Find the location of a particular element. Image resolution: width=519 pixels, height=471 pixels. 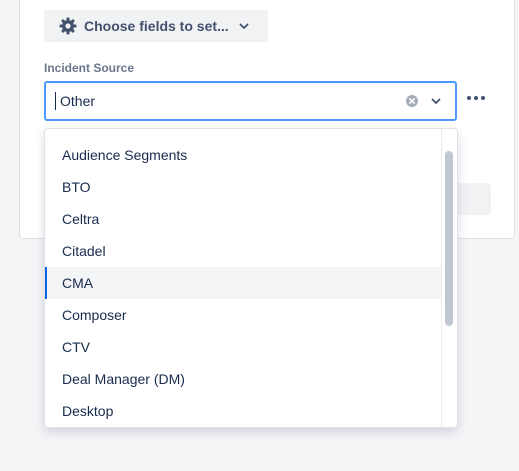

option-cma: CMA is located at coordinates (244, 283).